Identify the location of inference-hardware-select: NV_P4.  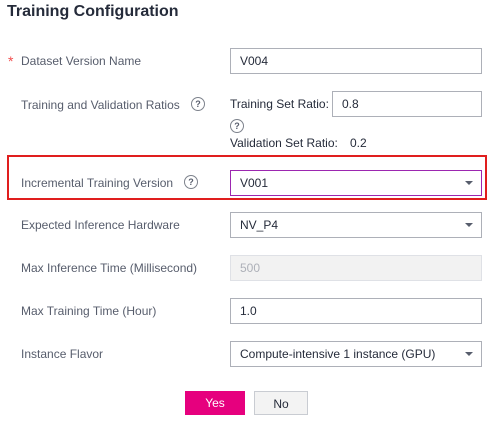
(356, 225).